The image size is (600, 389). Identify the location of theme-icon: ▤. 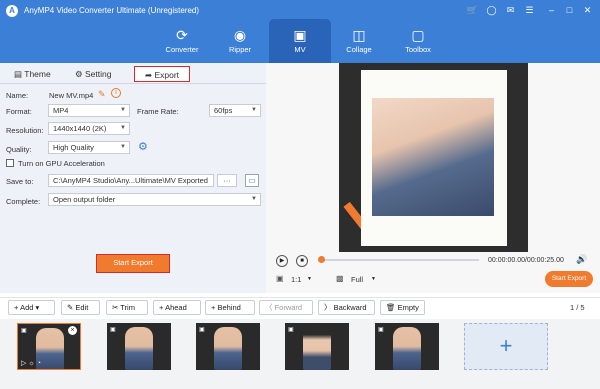
(19, 74).